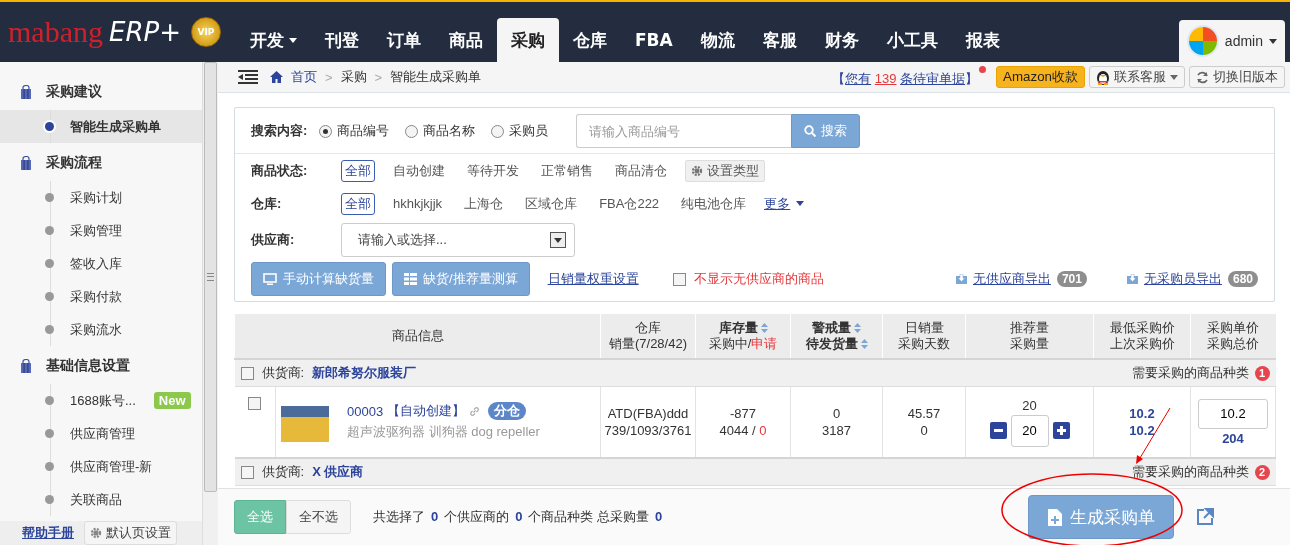 The height and width of the screenshot is (545, 1290). I want to click on sidebar-item: 关联商品, so click(101, 499).